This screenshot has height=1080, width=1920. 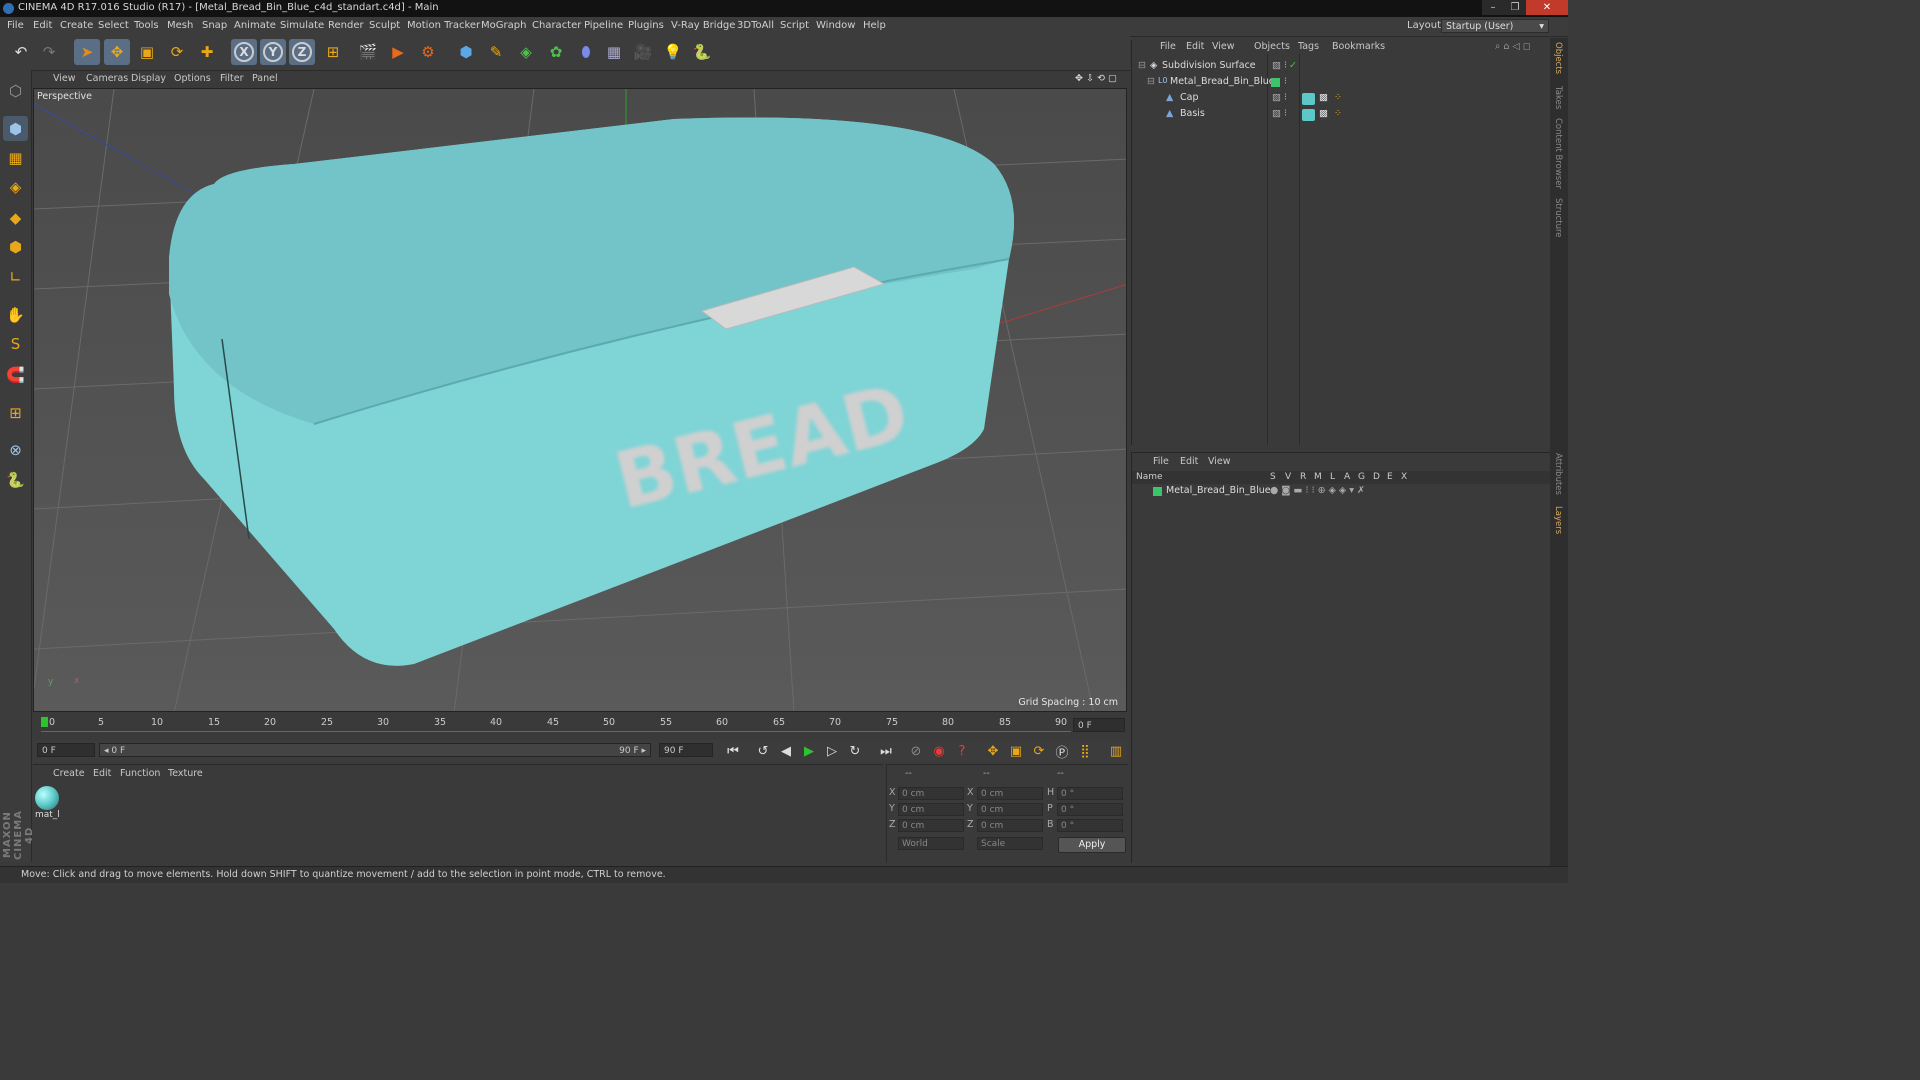 What do you see at coordinates (1558, 58) in the screenshot?
I see `tab-objects: Objects` at bounding box center [1558, 58].